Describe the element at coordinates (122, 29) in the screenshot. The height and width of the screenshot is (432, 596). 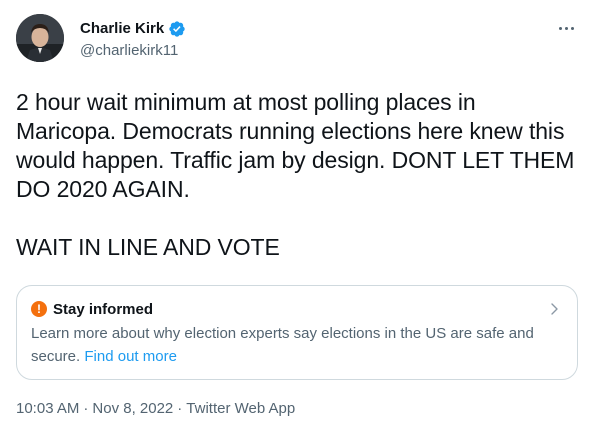
I see `author-display-name: Charlie Kirk` at that location.